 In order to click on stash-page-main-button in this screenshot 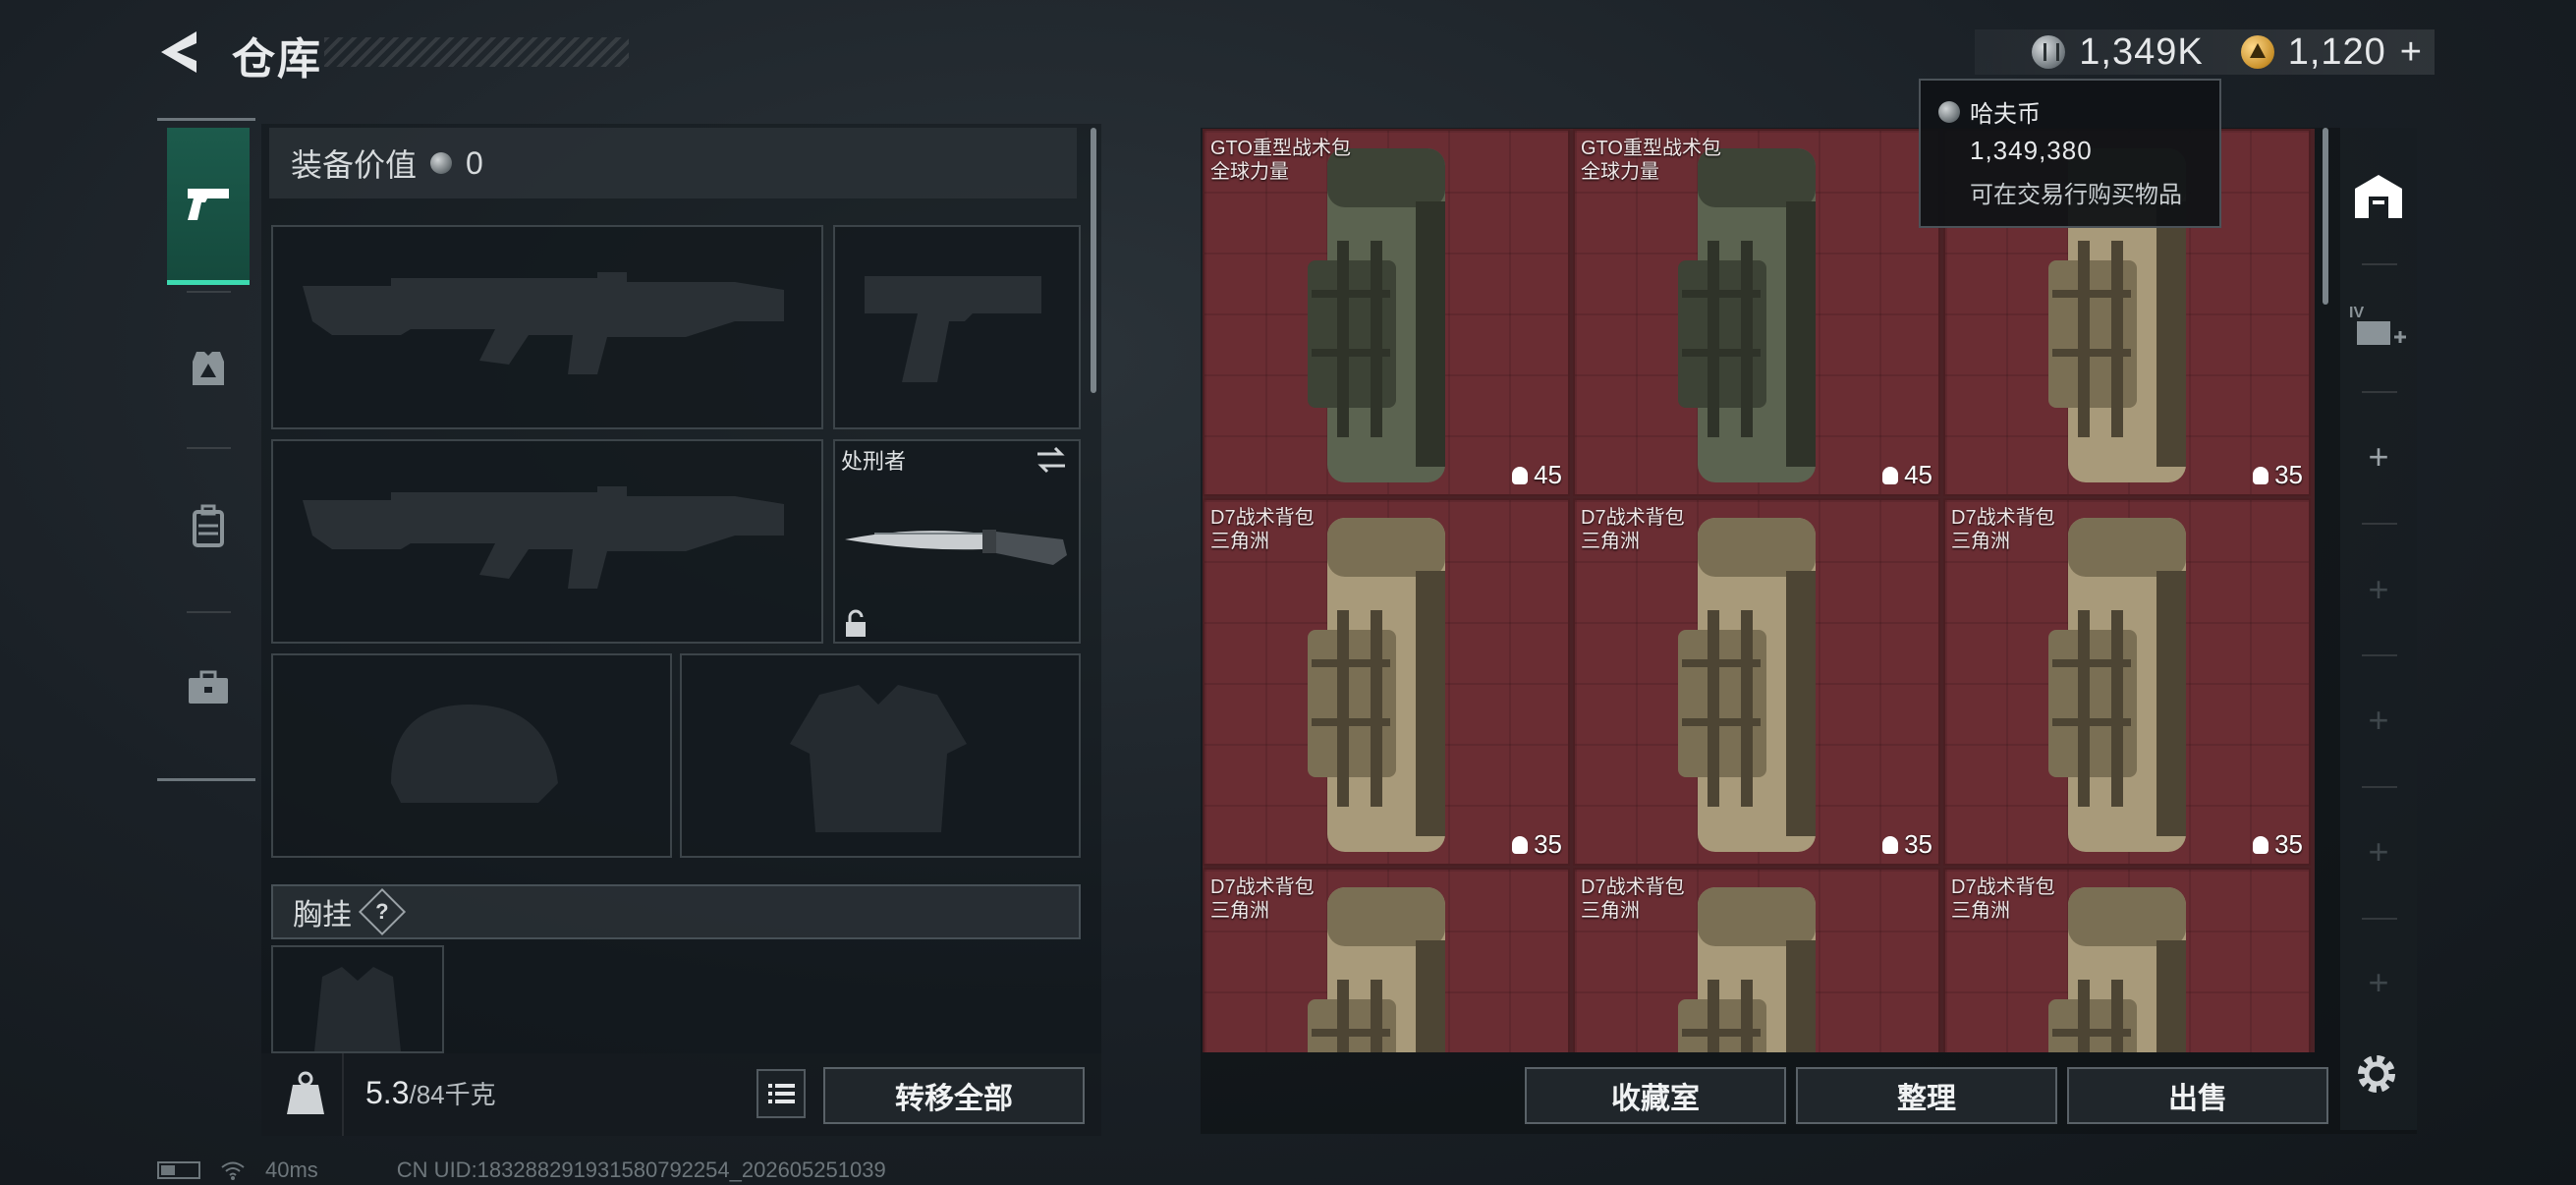, I will do `click(2378, 197)`.